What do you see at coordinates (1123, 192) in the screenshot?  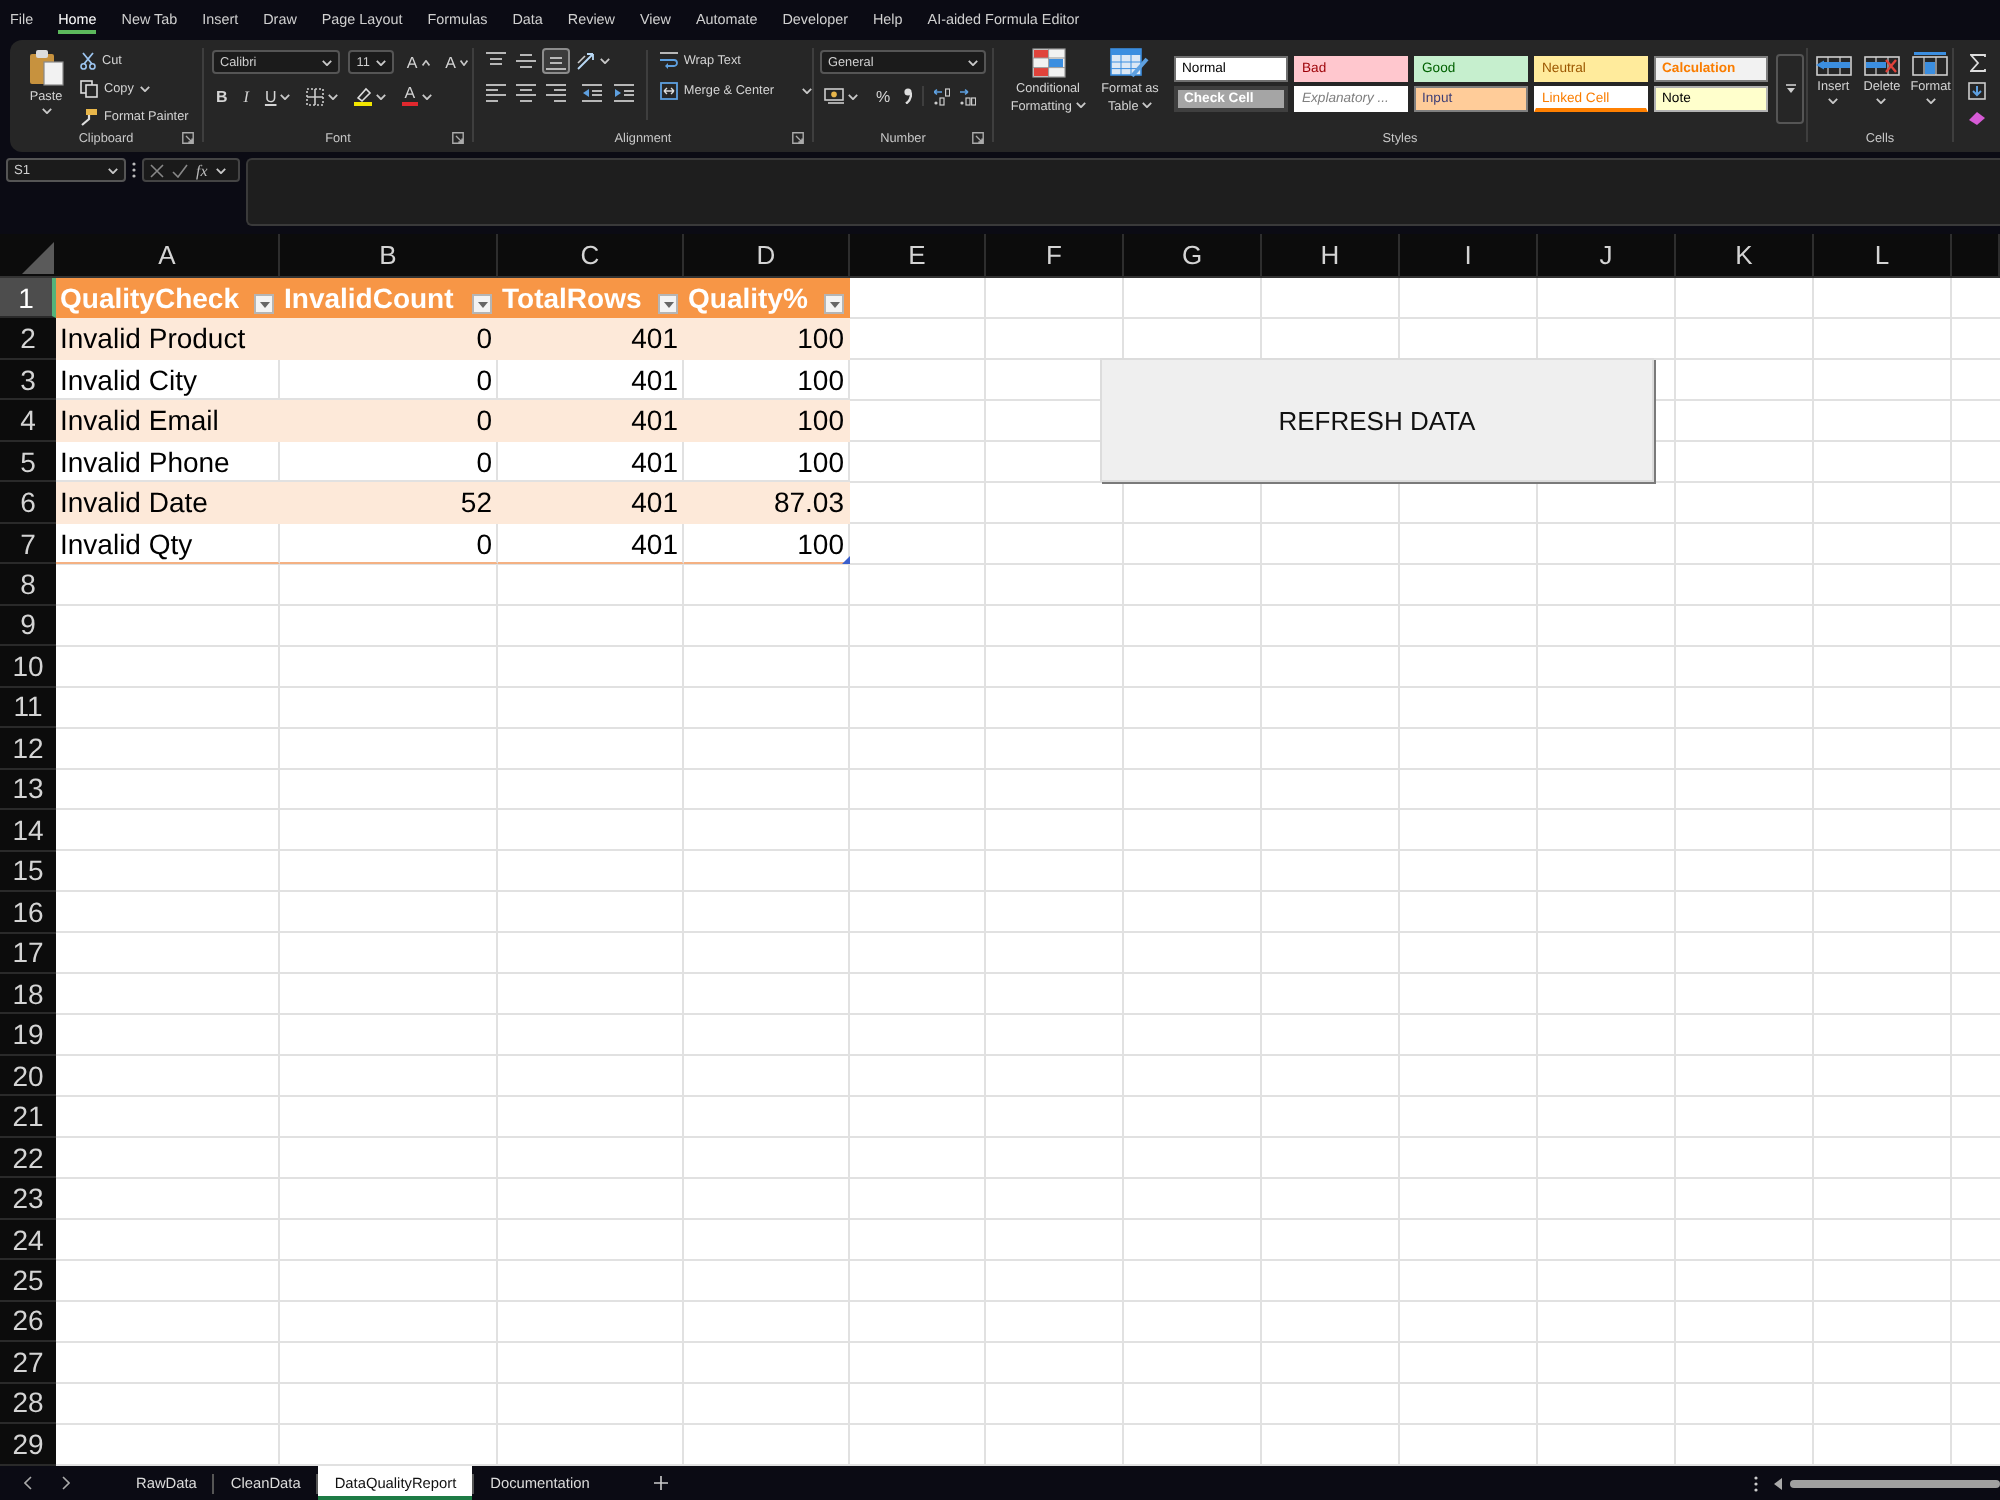 I see `formula-input` at bounding box center [1123, 192].